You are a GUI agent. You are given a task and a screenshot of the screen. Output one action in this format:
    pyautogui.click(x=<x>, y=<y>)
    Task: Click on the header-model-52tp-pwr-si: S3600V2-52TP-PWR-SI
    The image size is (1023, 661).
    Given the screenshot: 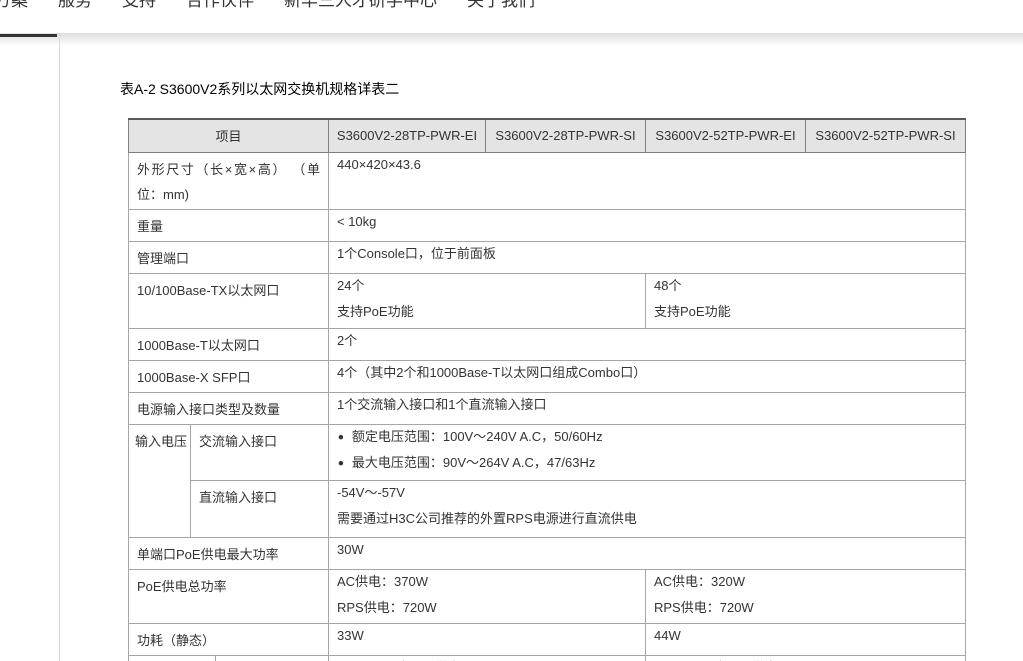 What is the action you would take?
    pyautogui.click(x=885, y=135)
    